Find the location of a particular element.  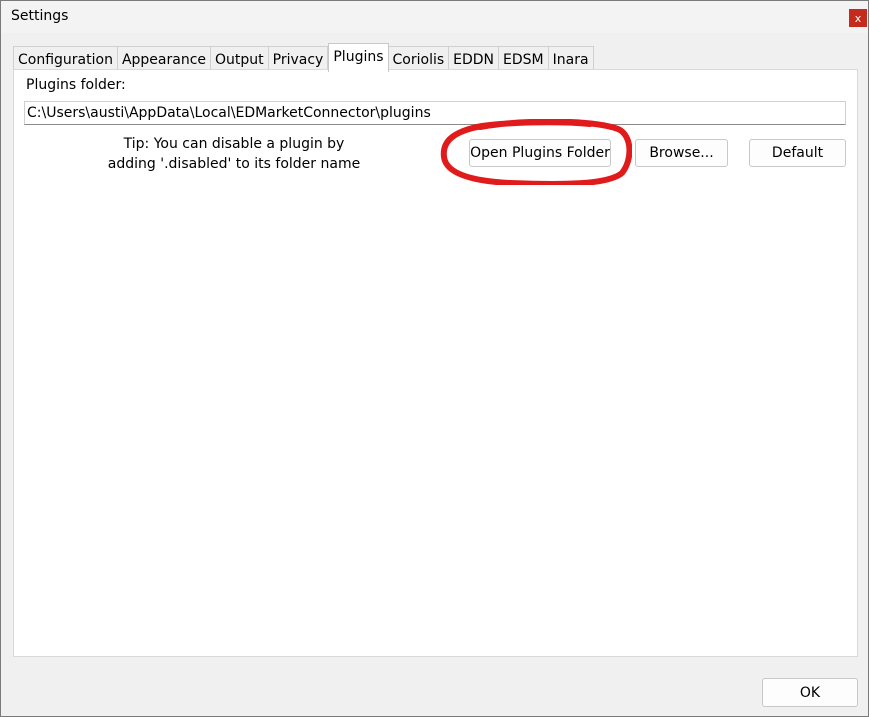

tip-line-1: Tip: You can disable a plugin by is located at coordinates (234, 144).